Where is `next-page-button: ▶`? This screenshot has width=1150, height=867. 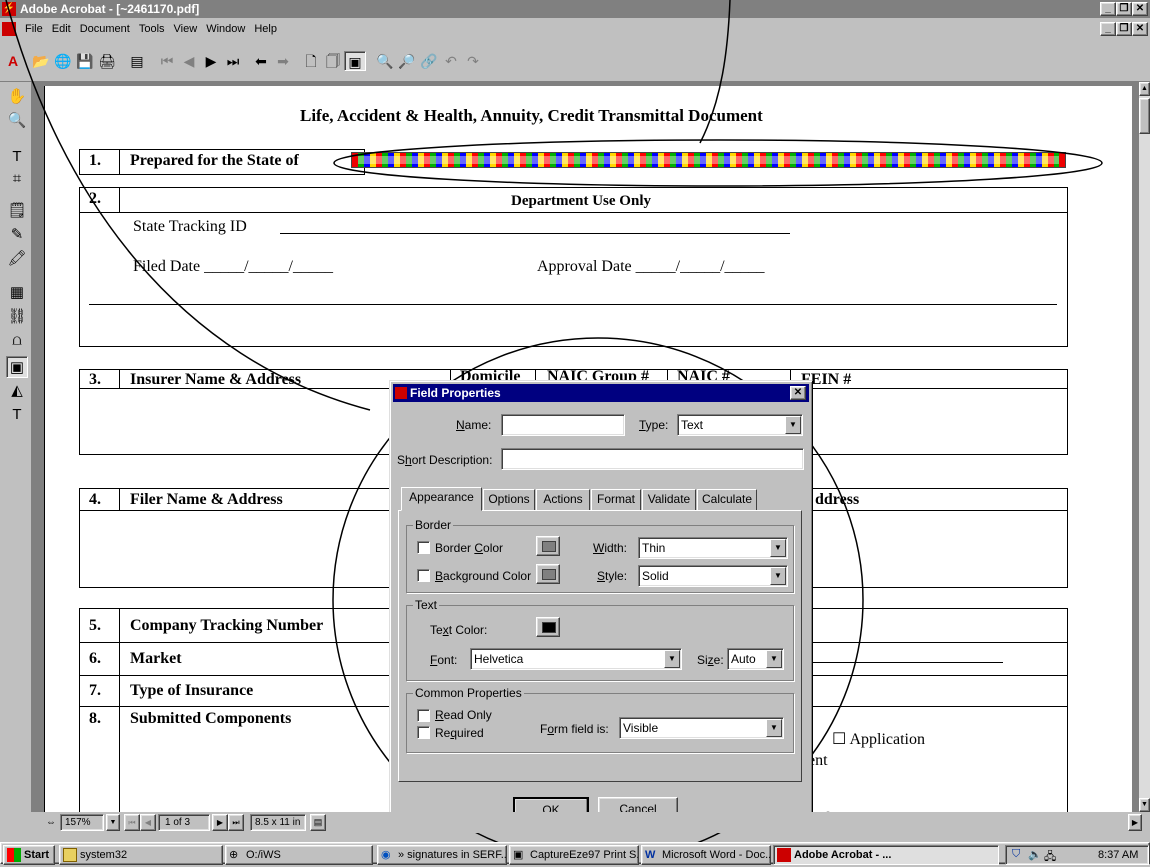
next-page-button: ▶ is located at coordinates (220, 822).